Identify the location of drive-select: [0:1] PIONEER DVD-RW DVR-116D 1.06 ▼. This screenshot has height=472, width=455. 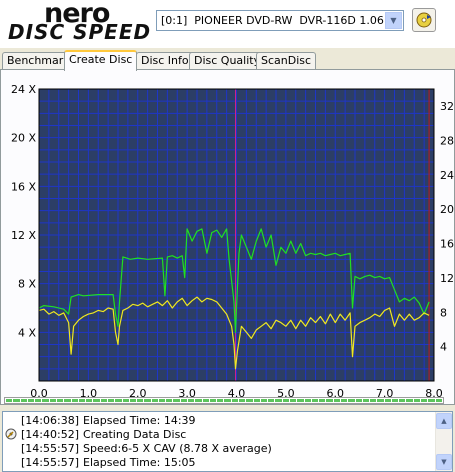
(280, 20).